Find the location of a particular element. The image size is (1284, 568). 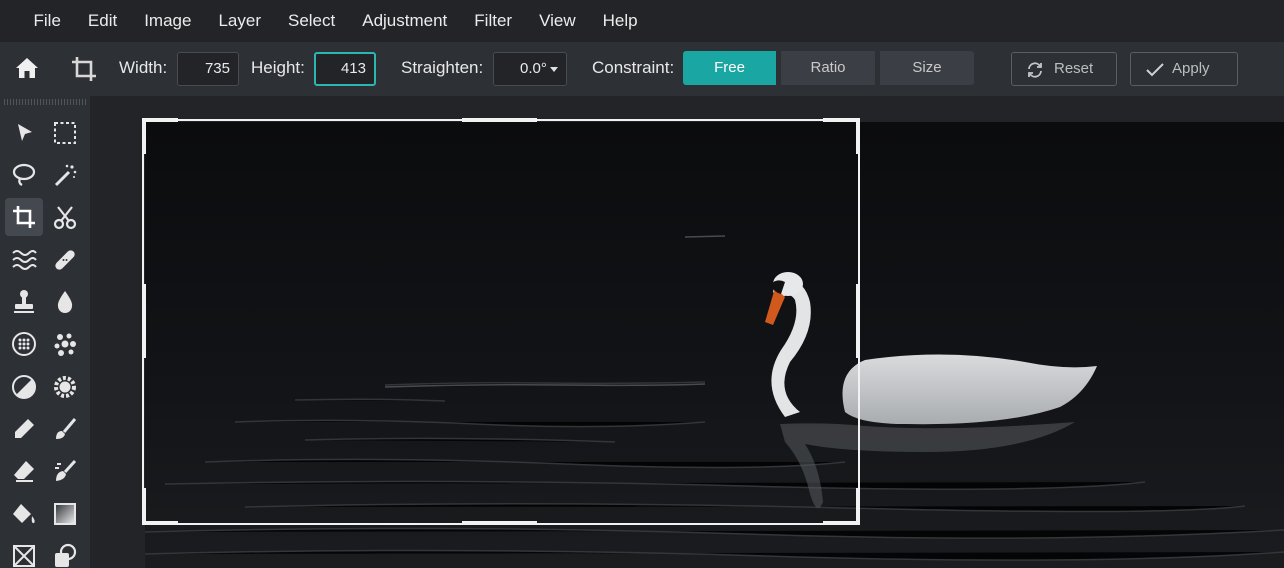

home-icon is located at coordinates (27, 70).